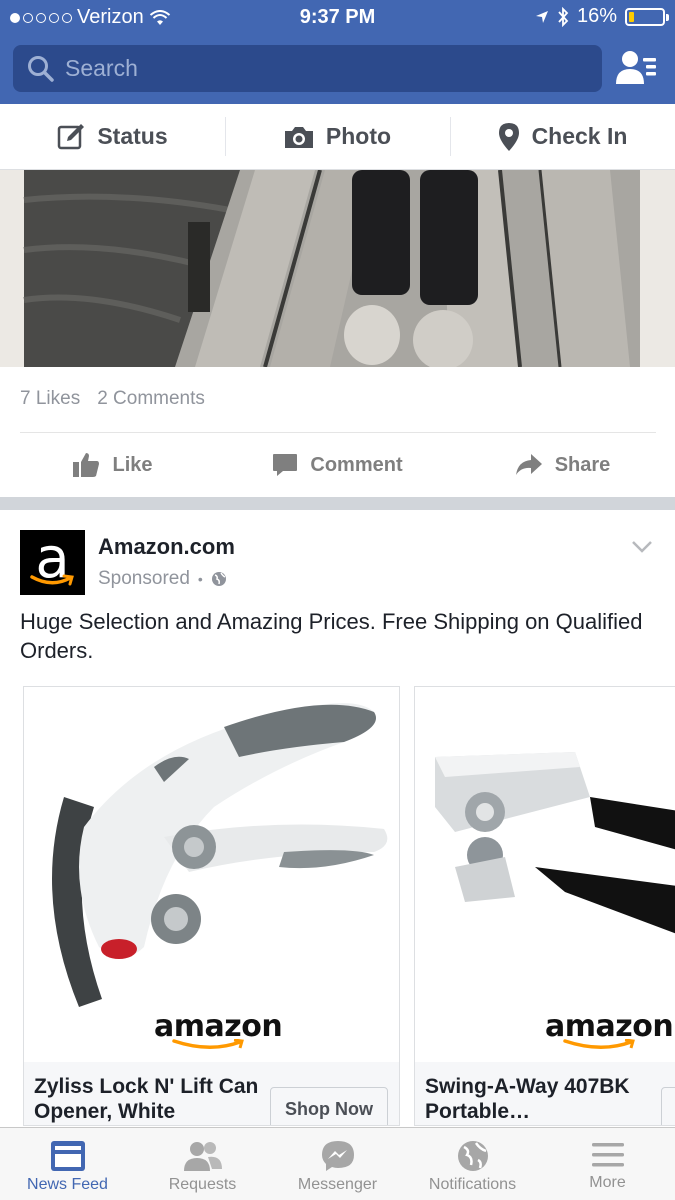  I want to click on tab-requests: Requests, so click(202, 1164).